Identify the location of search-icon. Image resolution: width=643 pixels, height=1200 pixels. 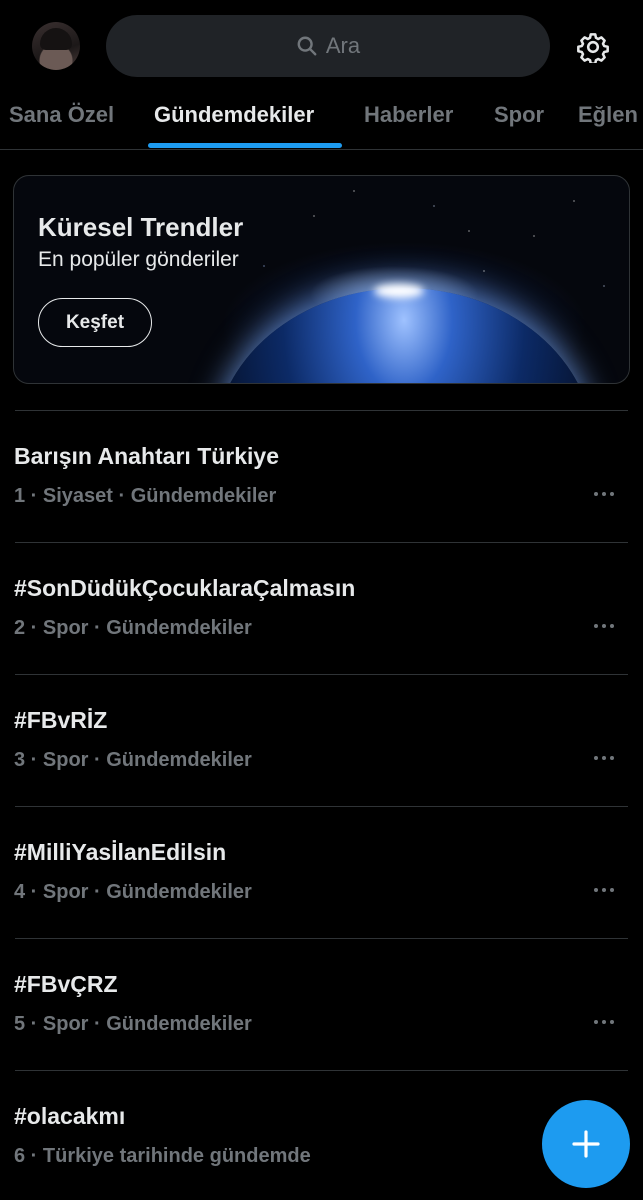
(307, 46).